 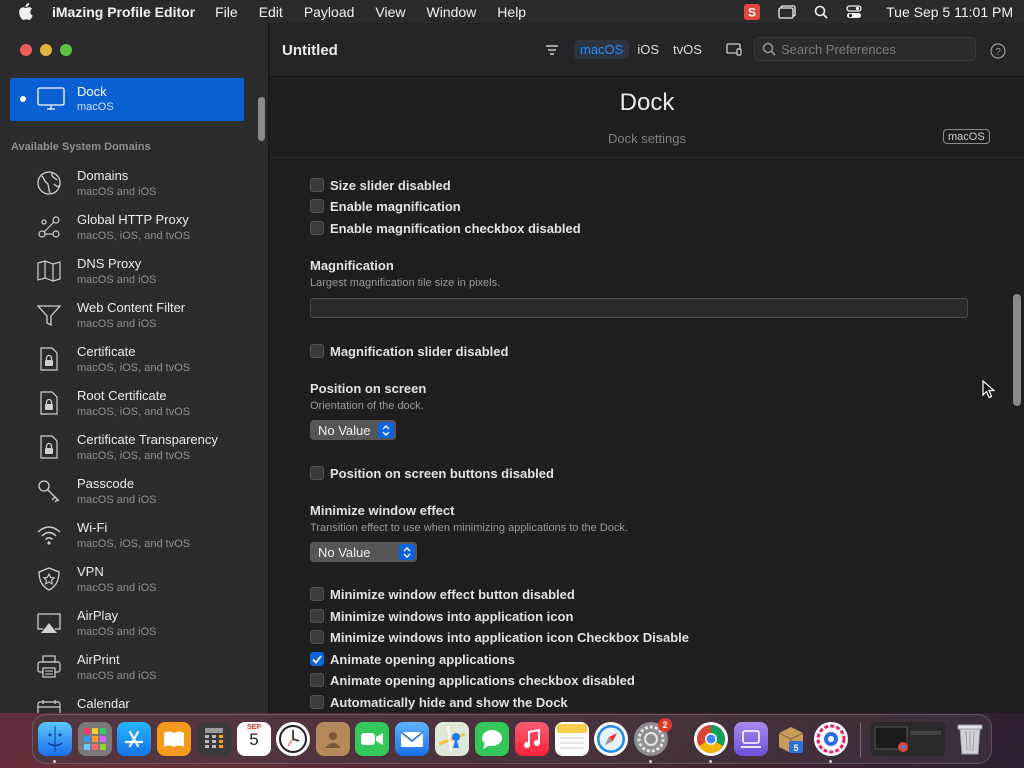 What do you see at coordinates (129, 537) in the screenshot?
I see `sidebar-item-wifi: Wi-Fi macOS, iOS, and tvOS` at bounding box center [129, 537].